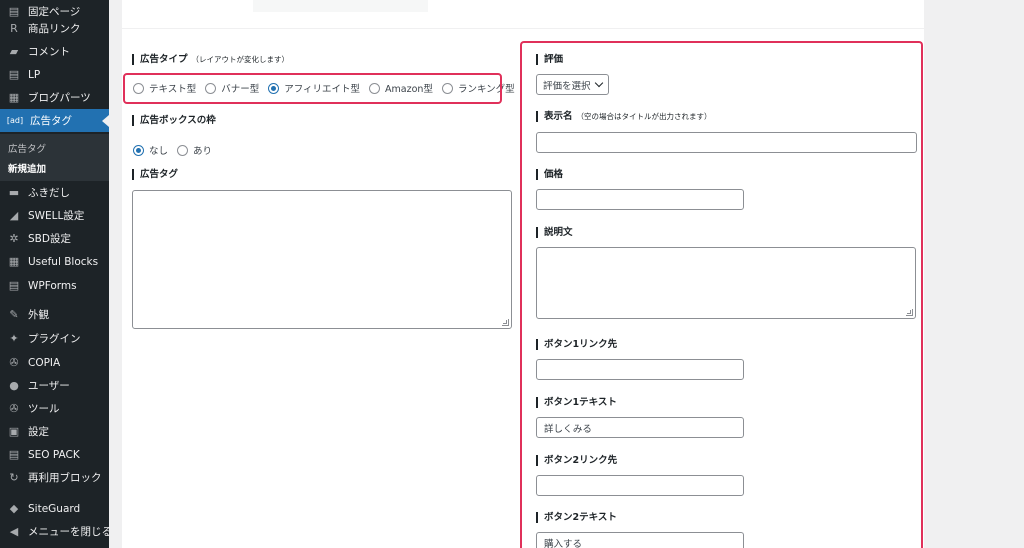 Image resolution: width=1024 pixels, height=548 pixels. I want to click on swell-icon: ◢, so click(14, 215).